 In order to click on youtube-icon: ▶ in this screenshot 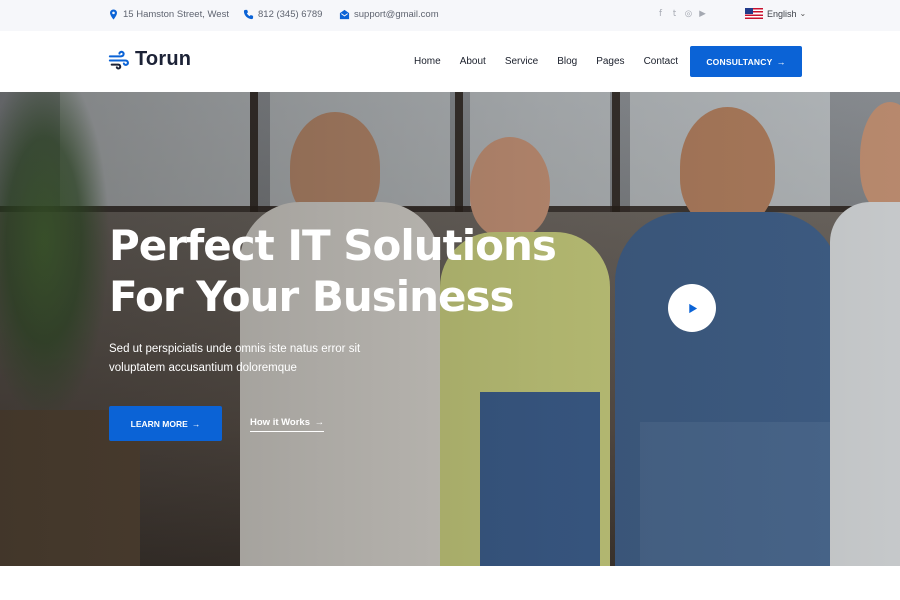, I will do `click(702, 14)`.